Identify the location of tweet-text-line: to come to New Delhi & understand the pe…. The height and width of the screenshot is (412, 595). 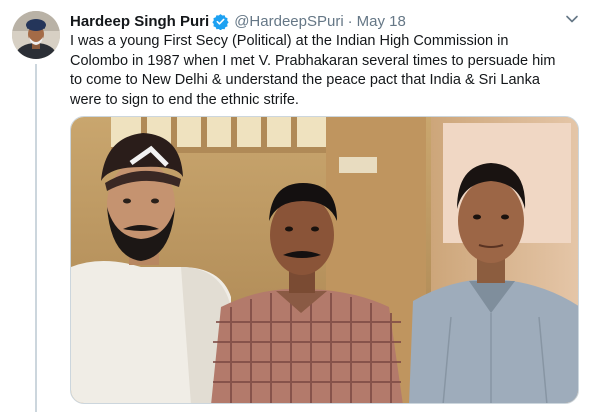
(305, 80).